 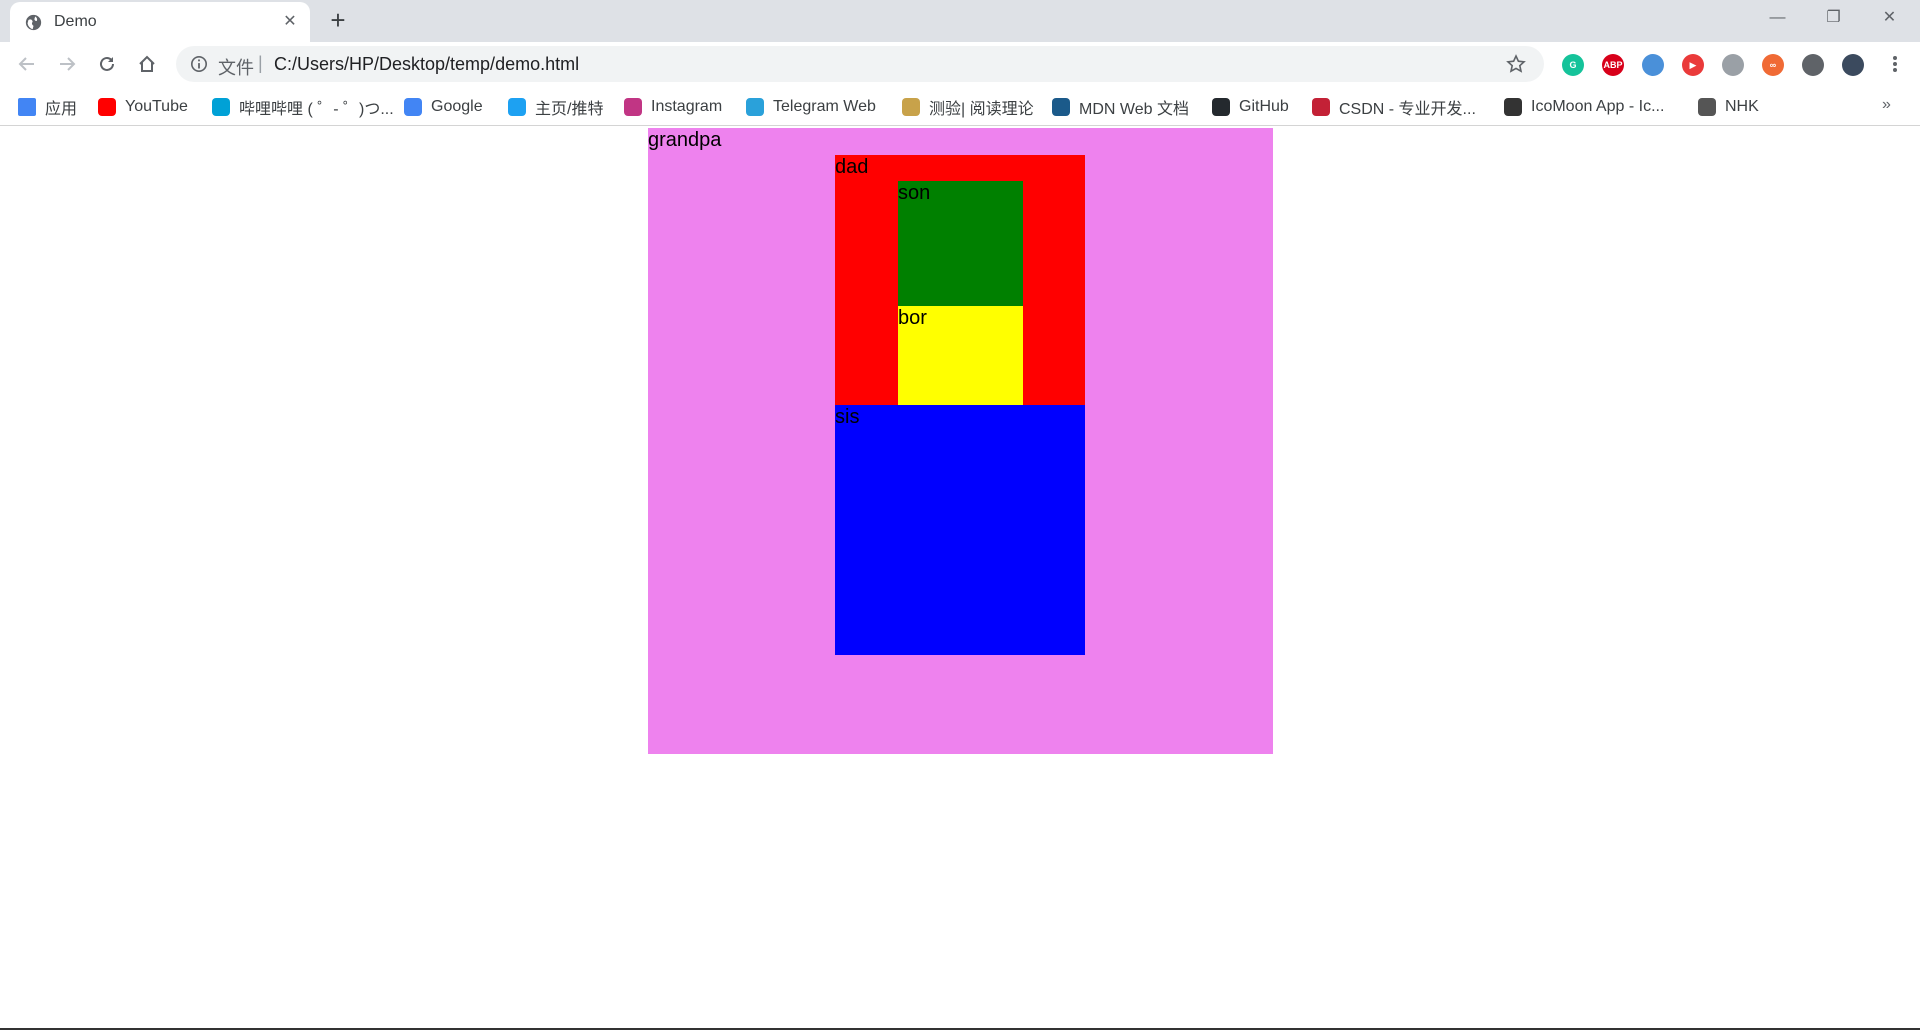 I want to click on tab-close-icon: ✕, so click(x=290, y=22).